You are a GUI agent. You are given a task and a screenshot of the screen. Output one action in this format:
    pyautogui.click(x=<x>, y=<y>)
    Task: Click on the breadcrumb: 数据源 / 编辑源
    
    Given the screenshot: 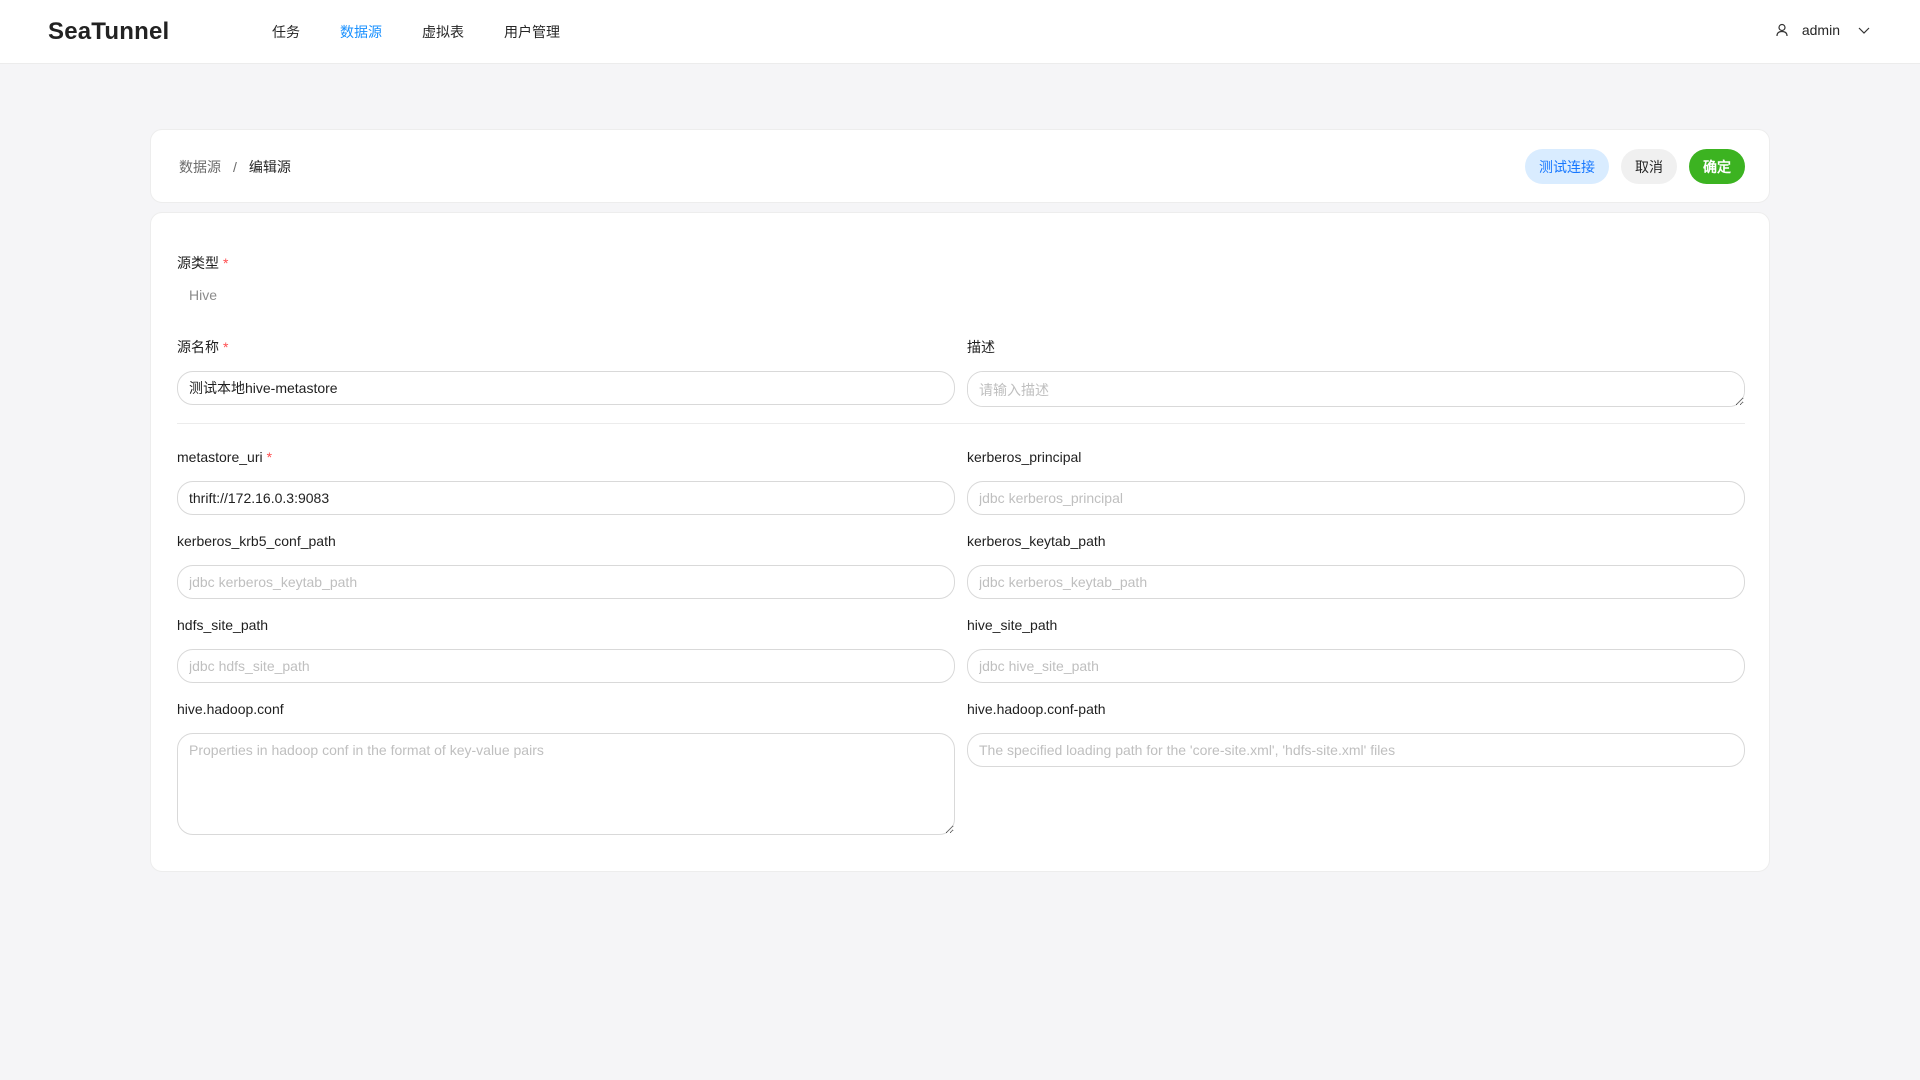 What is the action you would take?
    pyautogui.click(x=235, y=167)
    